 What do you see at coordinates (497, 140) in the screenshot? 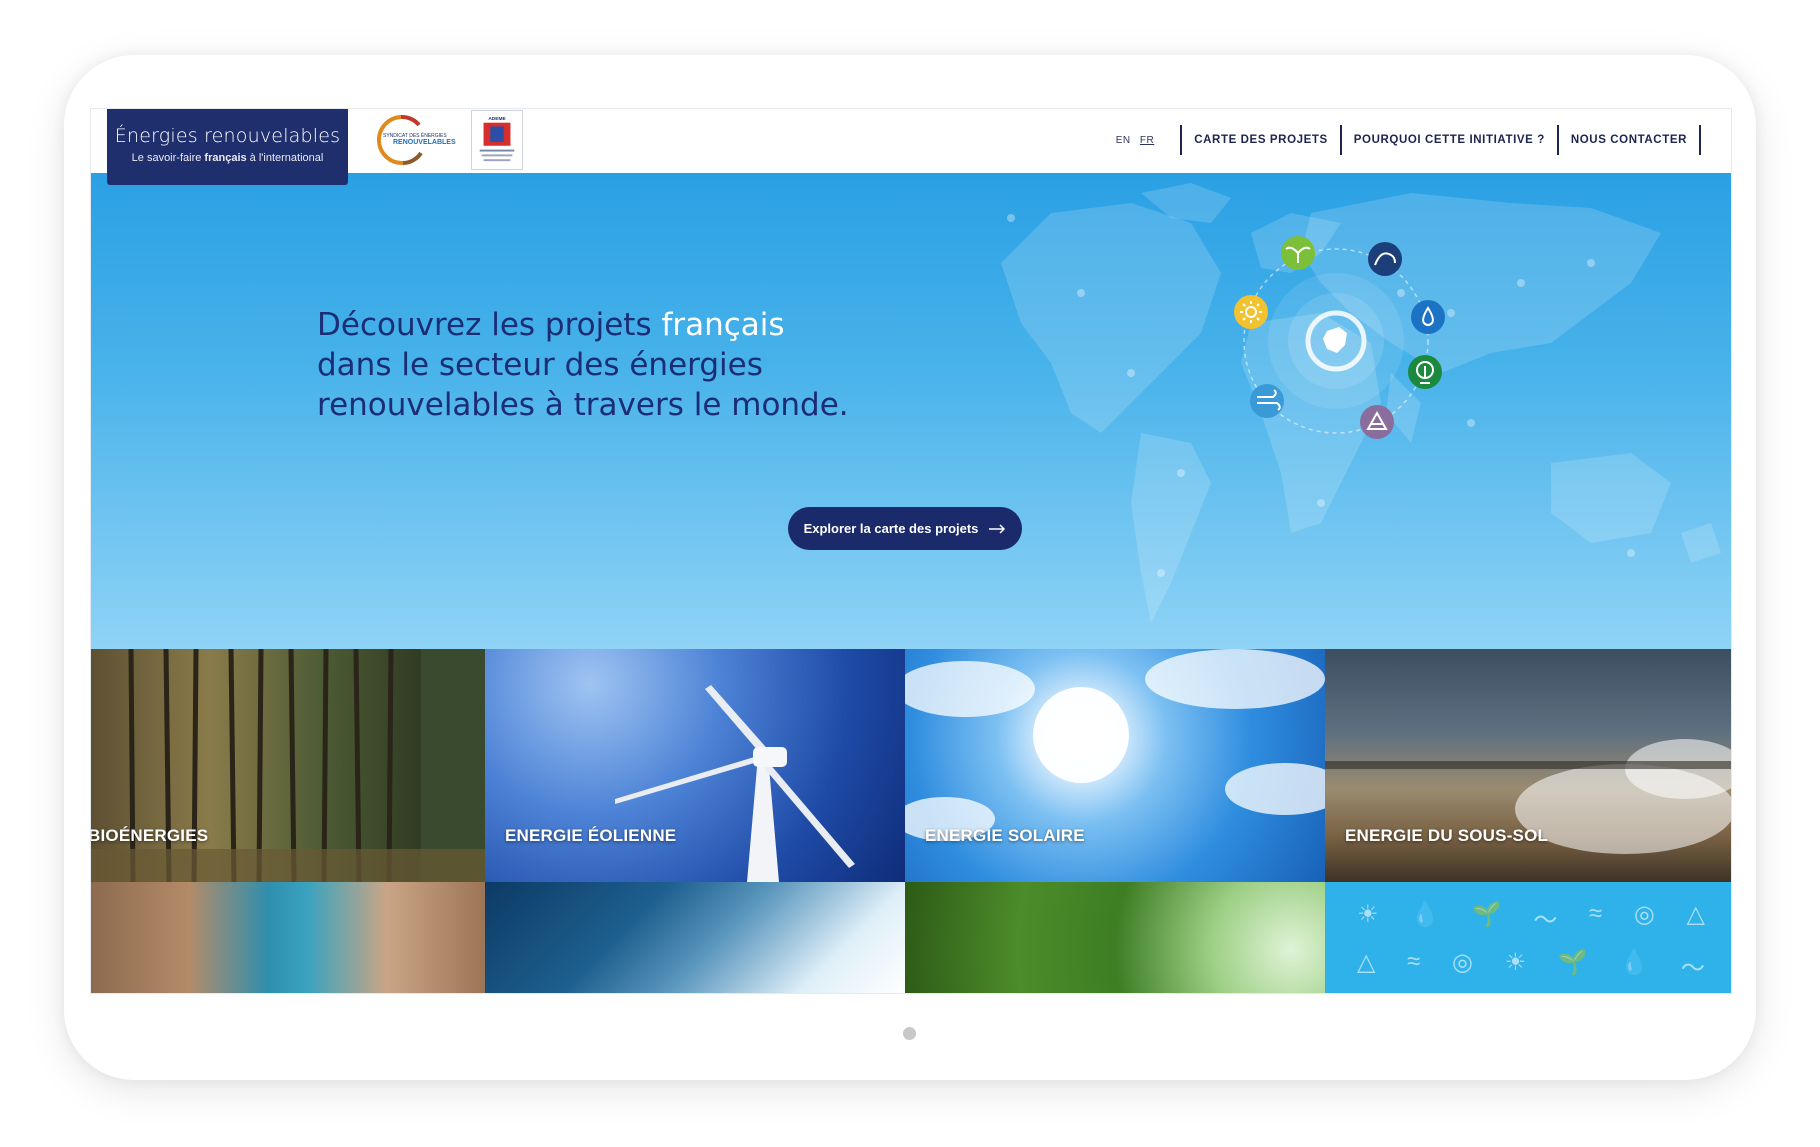
I see `ademe-logo: ADEME` at bounding box center [497, 140].